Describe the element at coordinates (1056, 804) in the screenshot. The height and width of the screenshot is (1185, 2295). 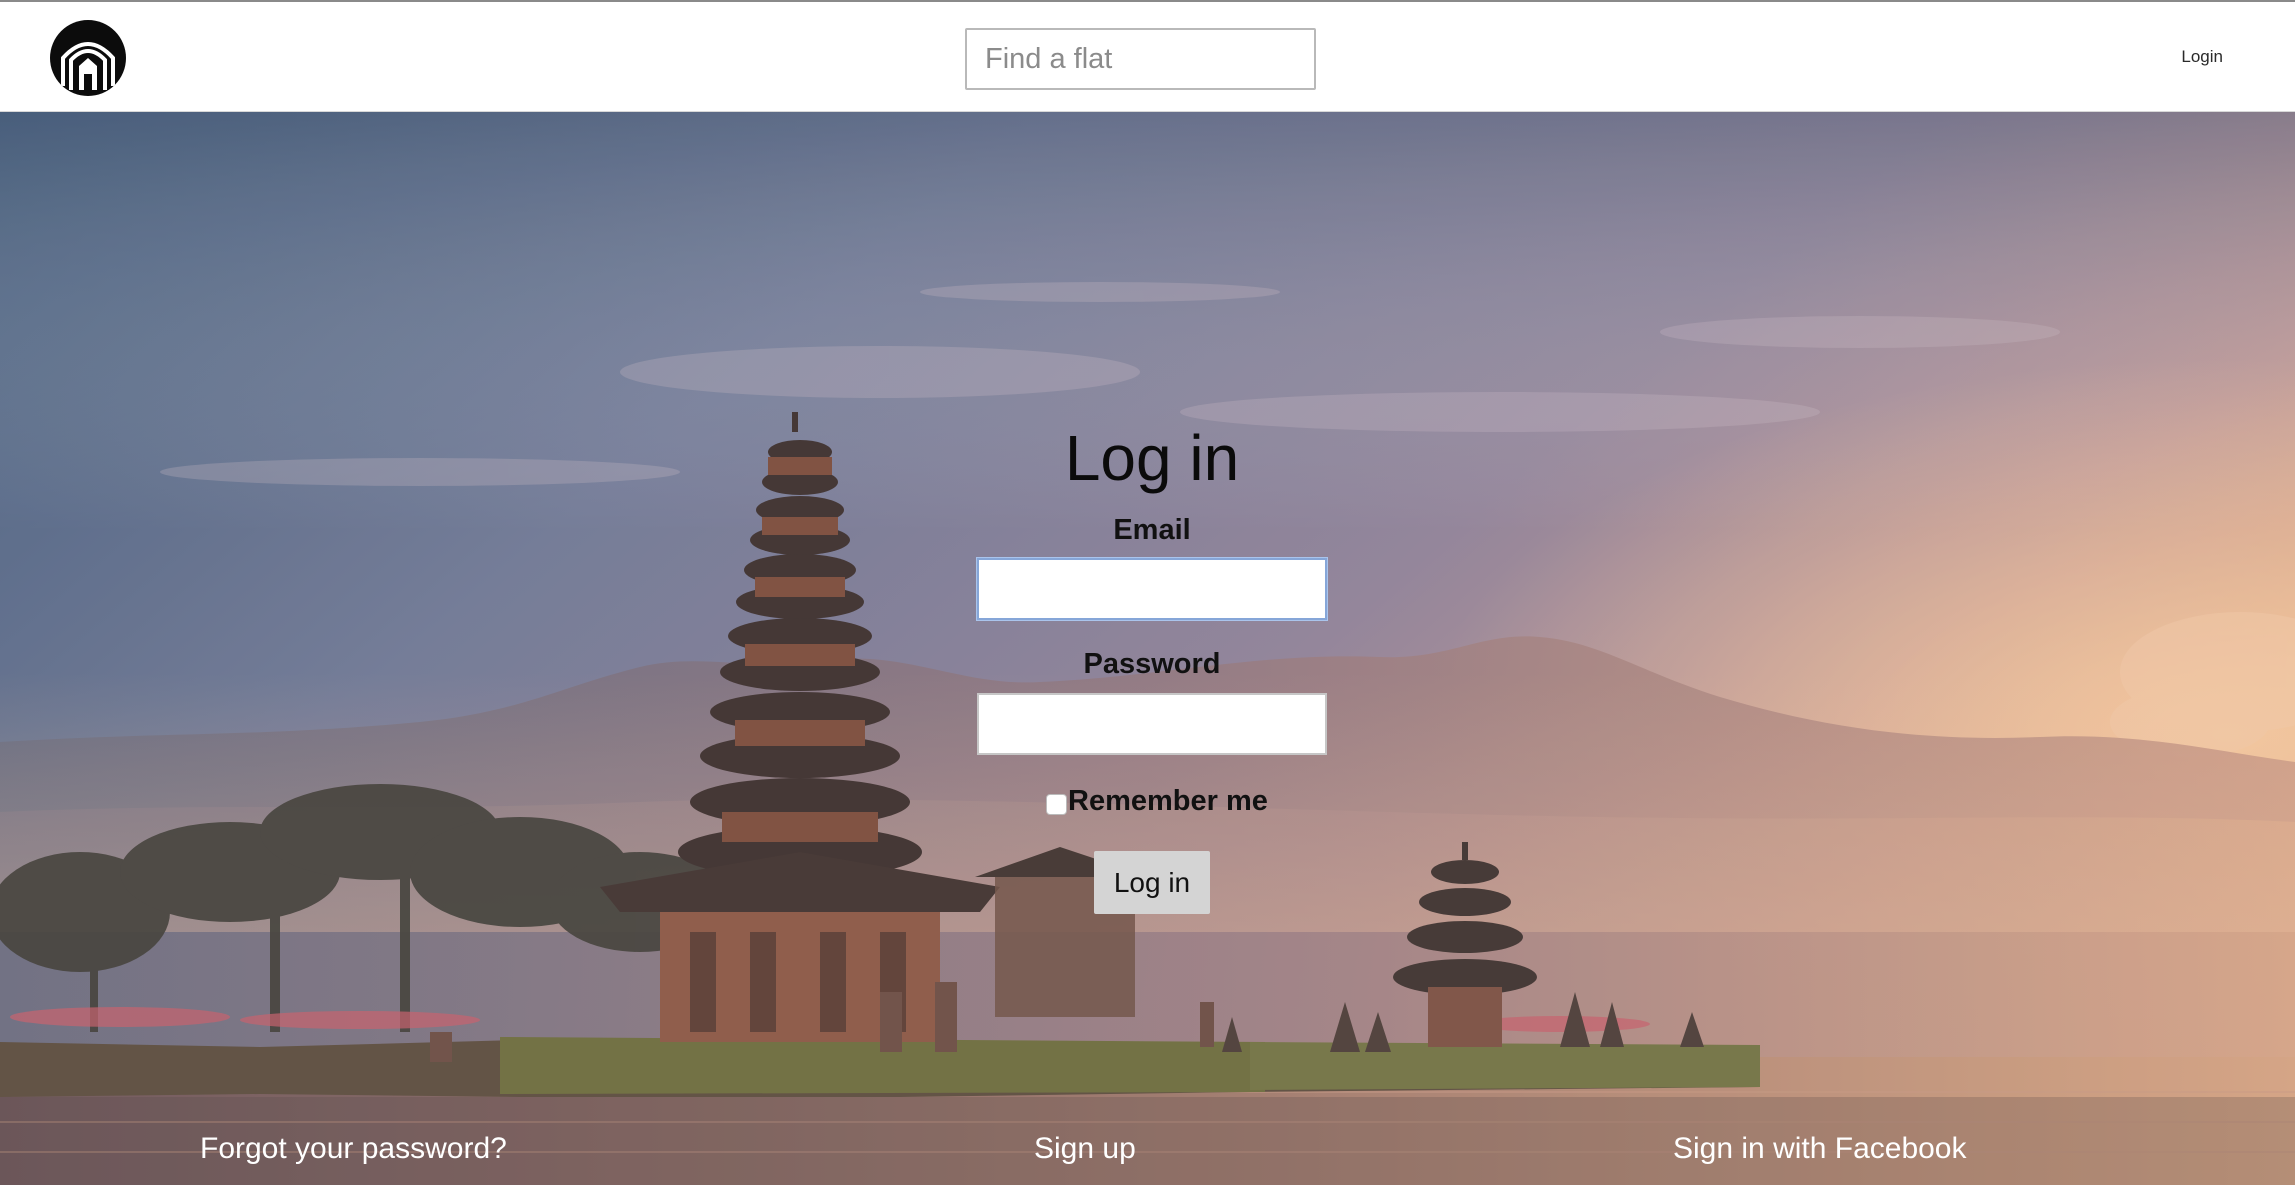
I see `remember-me-checkbox` at that location.